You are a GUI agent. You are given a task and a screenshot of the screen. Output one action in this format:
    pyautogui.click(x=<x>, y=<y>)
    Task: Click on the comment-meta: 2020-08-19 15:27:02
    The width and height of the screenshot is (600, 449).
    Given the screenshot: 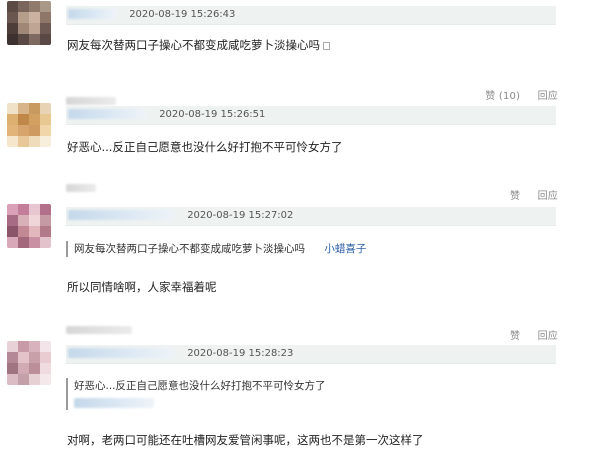 What is the action you would take?
    pyautogui.click(x=311, y=216)
    